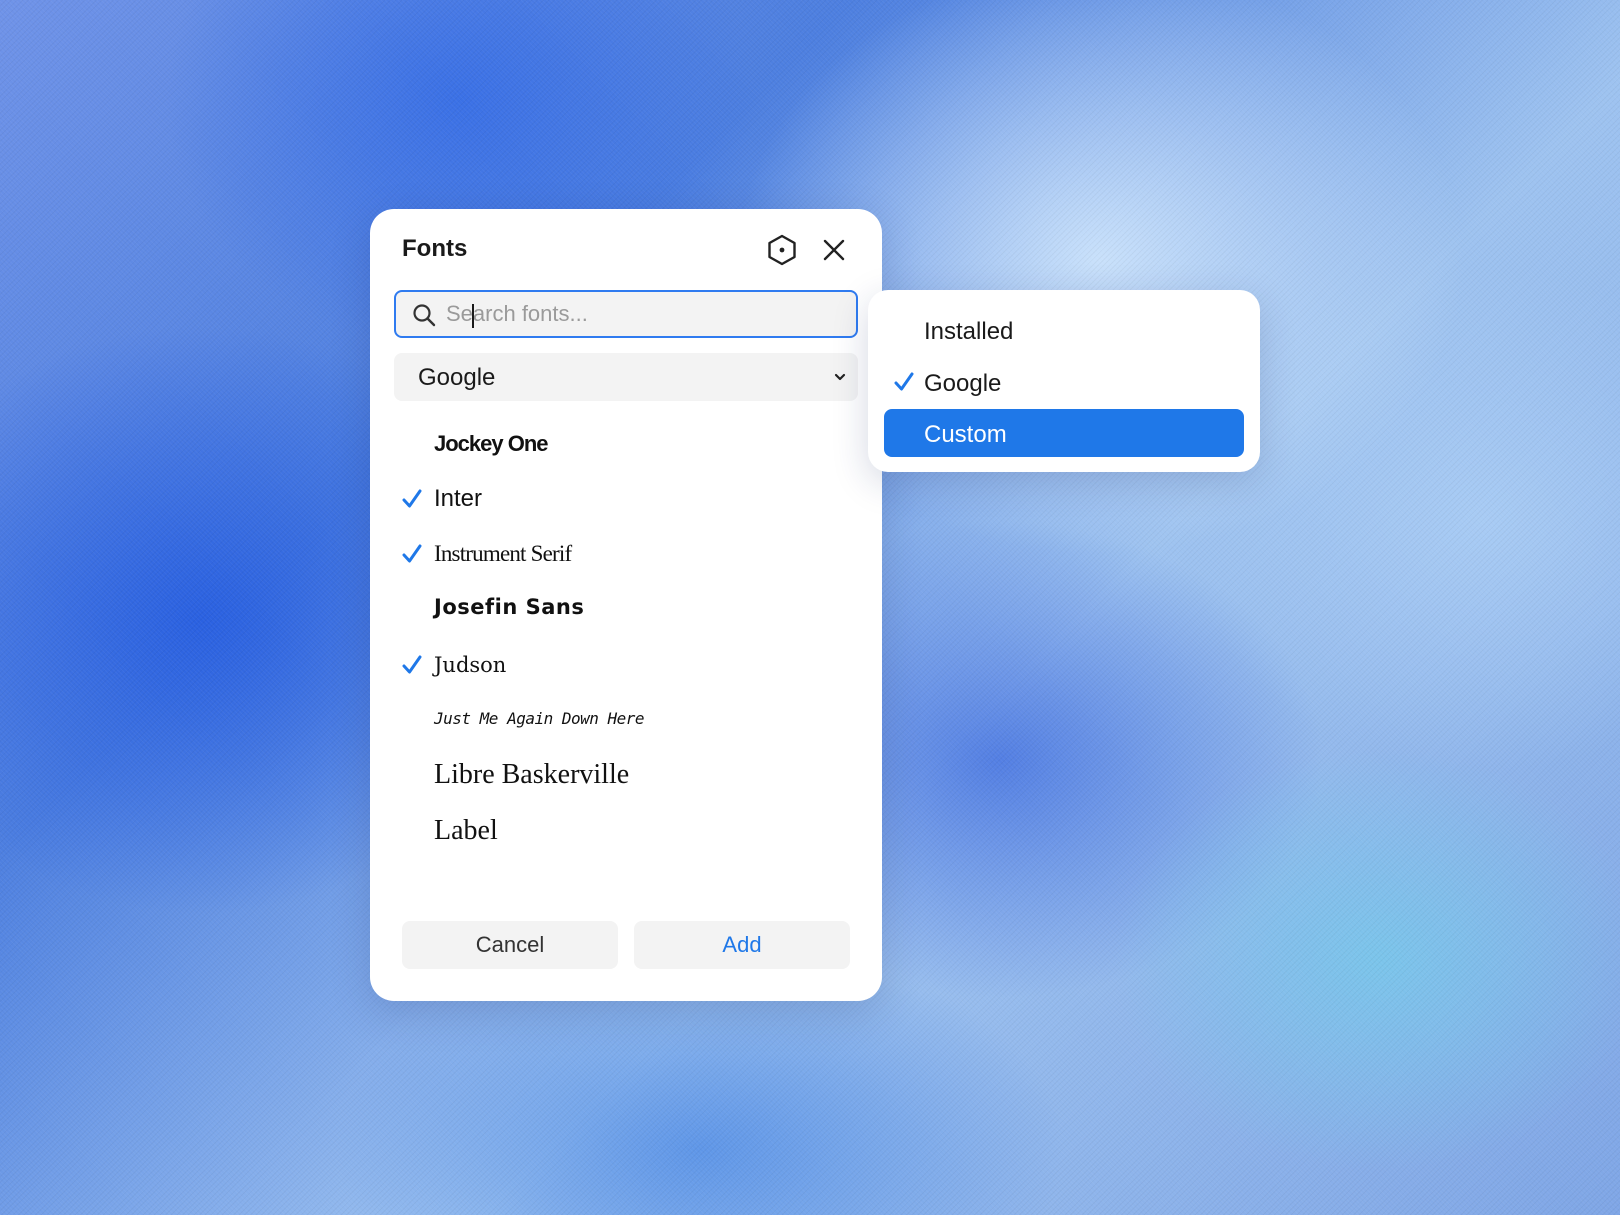  I want to click on dropdown-option-label: Google, so click(963, 383).